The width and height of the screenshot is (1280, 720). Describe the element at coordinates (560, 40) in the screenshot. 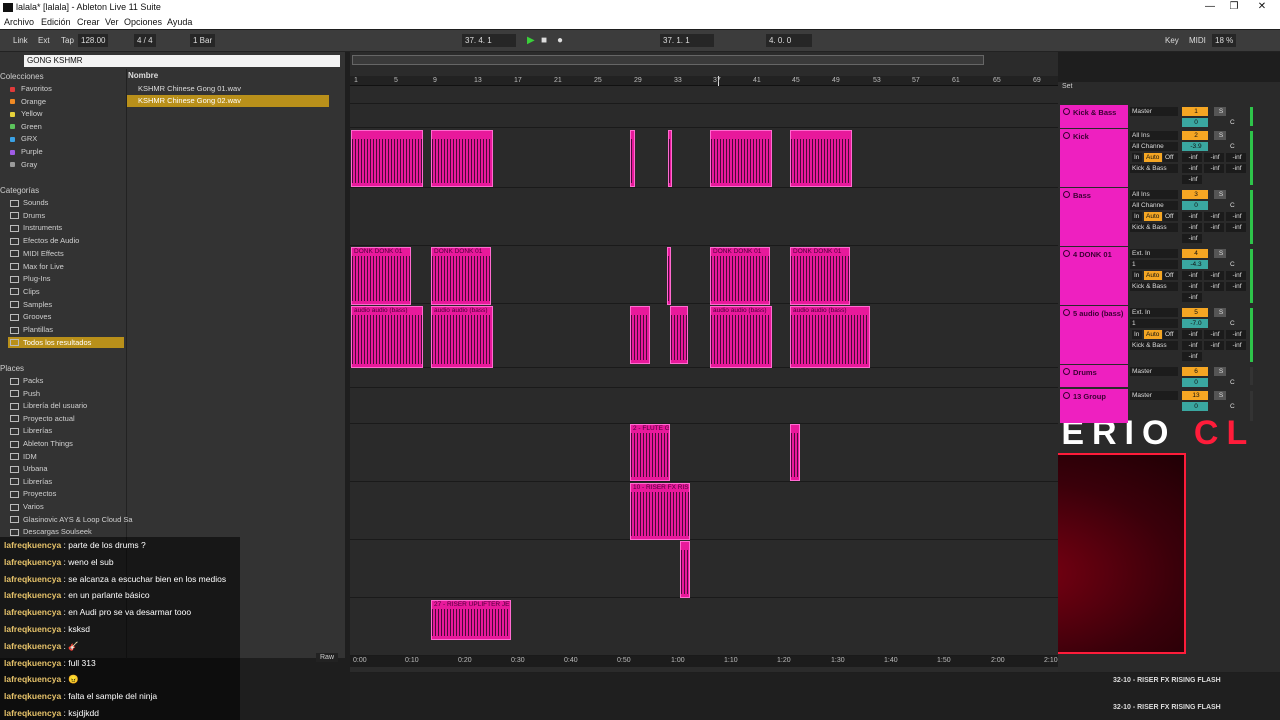

I see `record-icon: ●` at that location.